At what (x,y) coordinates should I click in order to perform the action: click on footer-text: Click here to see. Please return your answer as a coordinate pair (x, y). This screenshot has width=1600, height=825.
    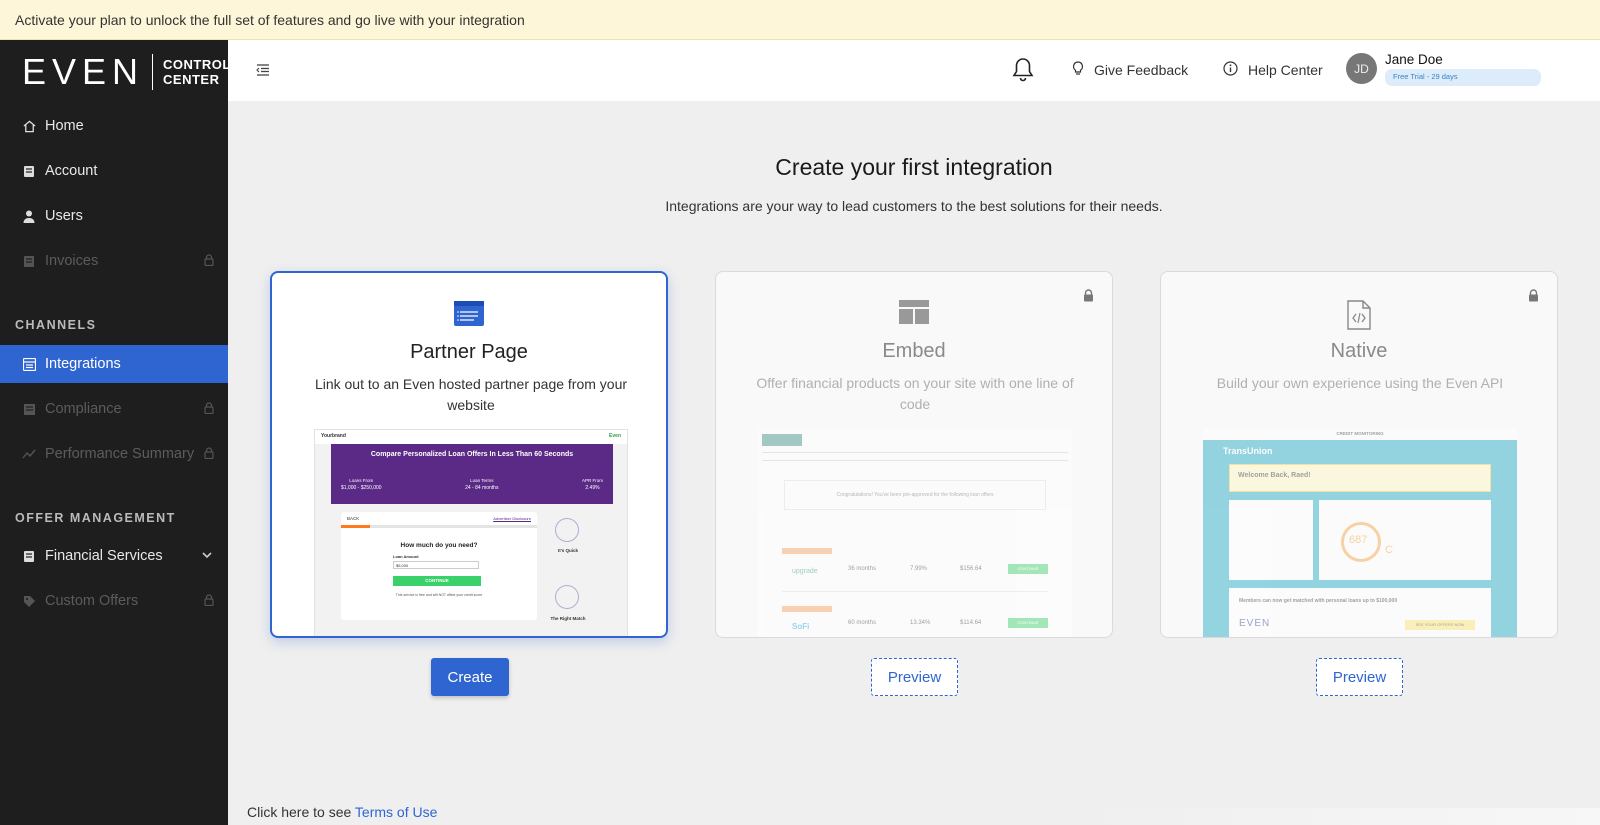
    Looking at the image, I should click on (301, 812).